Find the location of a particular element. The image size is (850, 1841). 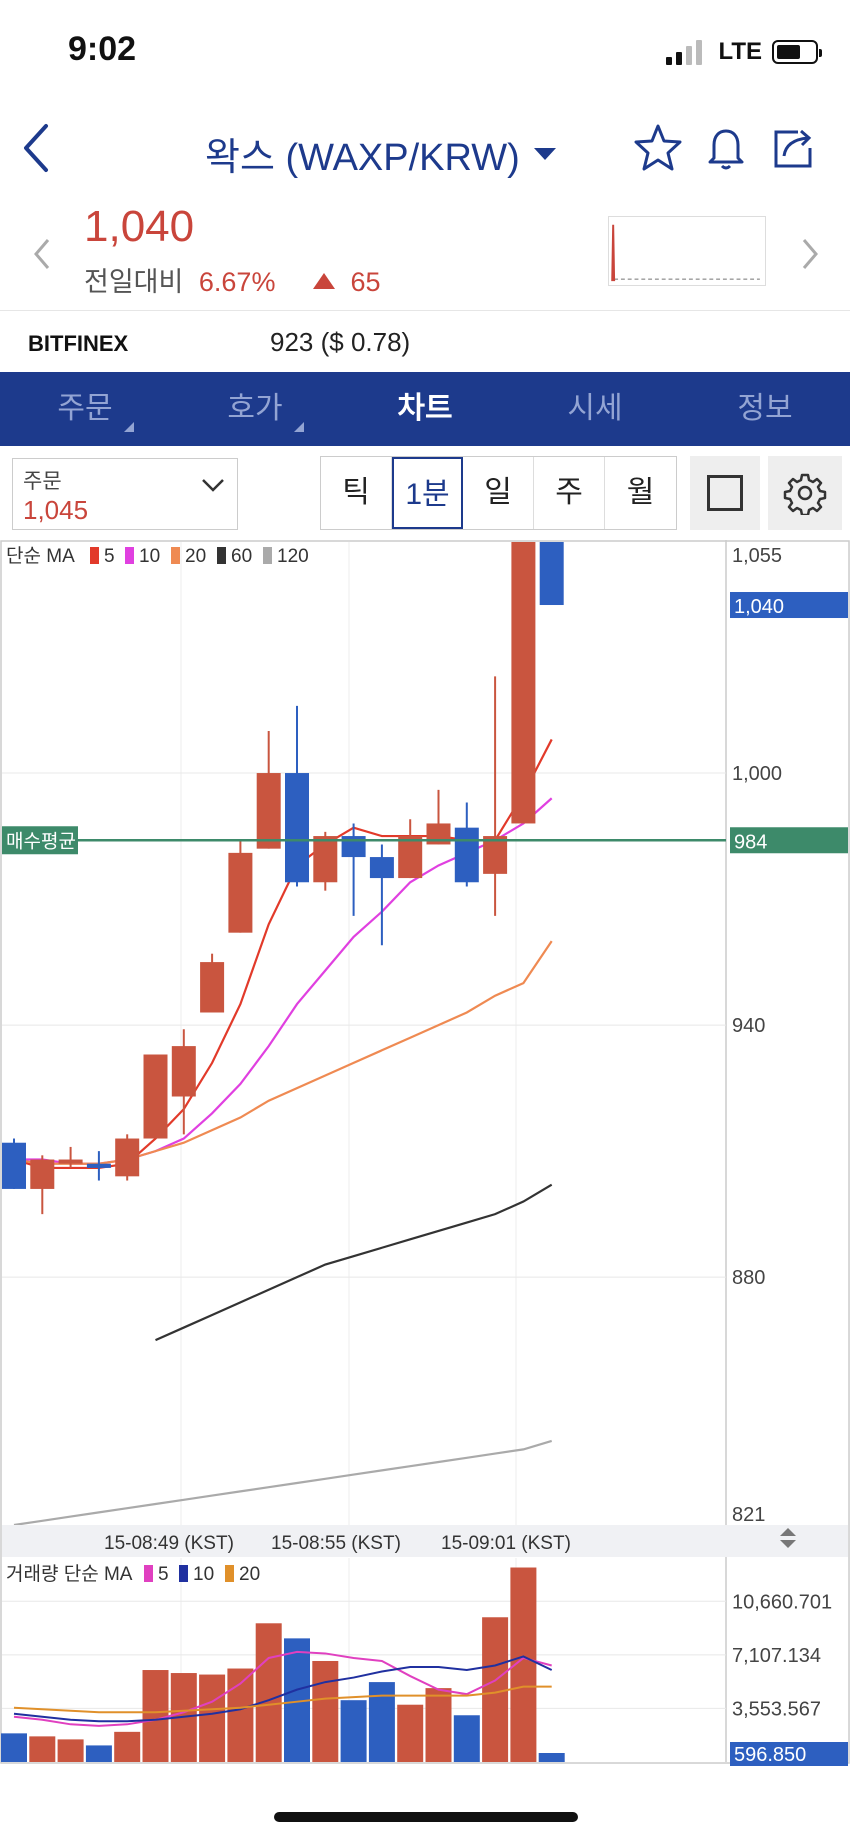

back-icon is located at coordinates (41, 148).